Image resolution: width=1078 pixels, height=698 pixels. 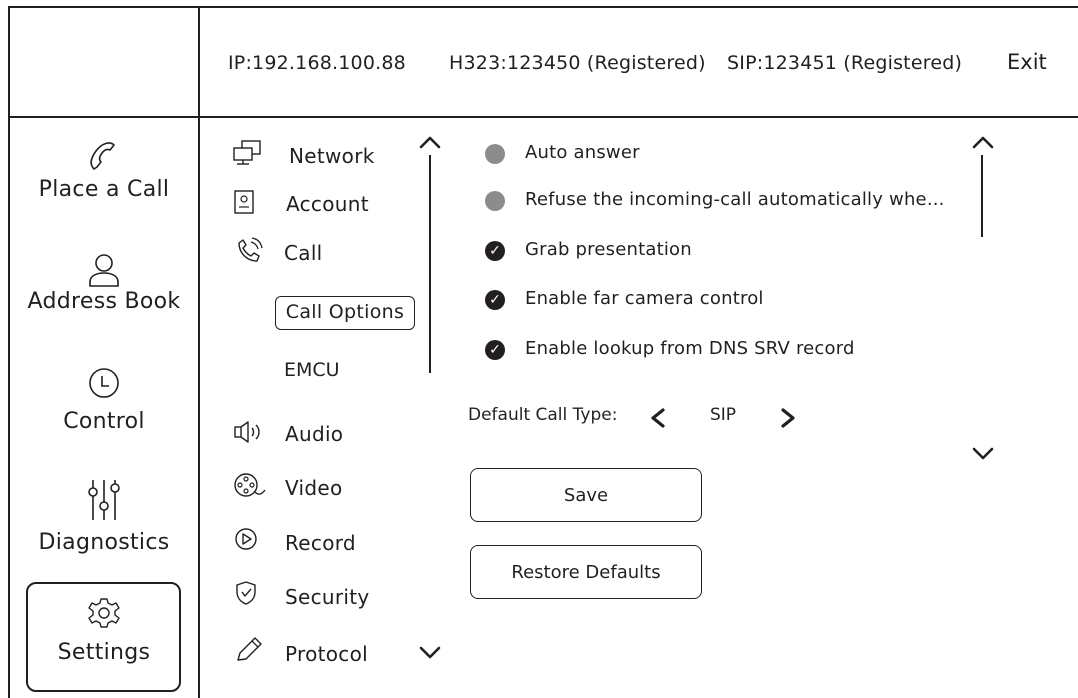 I want to click on nav-address-book: Address Book, so click(x=104, y=282).